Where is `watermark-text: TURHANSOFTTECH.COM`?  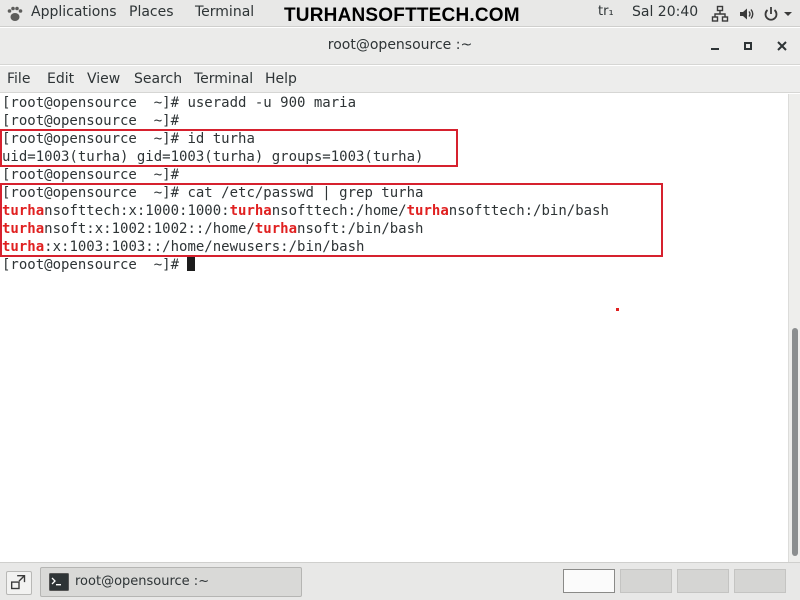 watermark-text: TURHANSOFTTECH.COM is located at coordinates (402, 15).